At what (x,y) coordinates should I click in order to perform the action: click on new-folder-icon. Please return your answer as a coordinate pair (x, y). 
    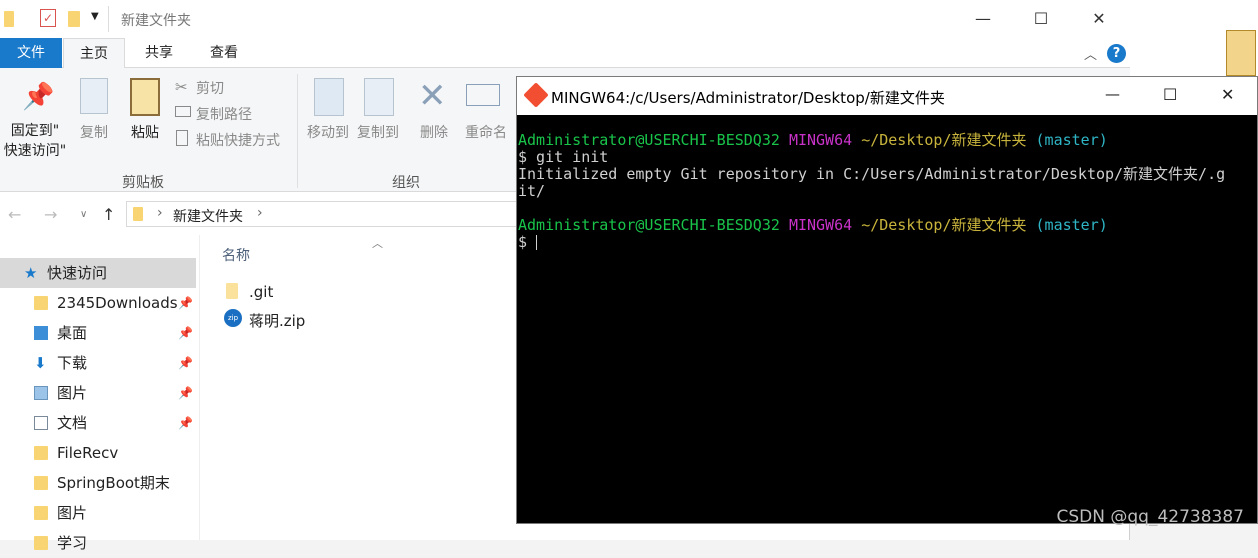
    Looking at the image, I should click on (74, 19).